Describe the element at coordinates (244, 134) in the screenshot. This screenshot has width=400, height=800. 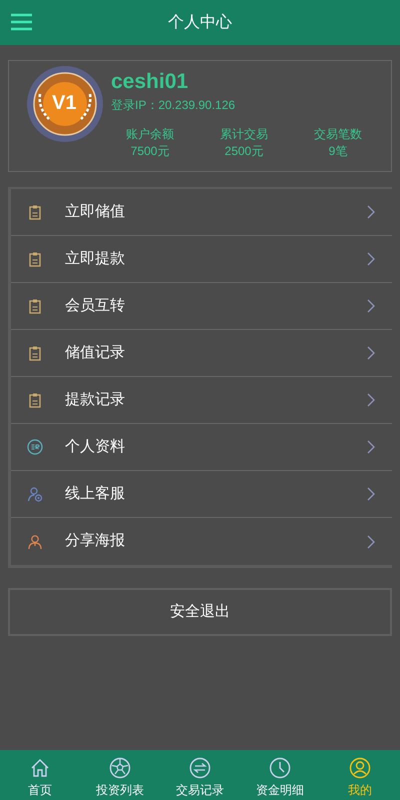
I see `stat-label: 累计交易` at that location.